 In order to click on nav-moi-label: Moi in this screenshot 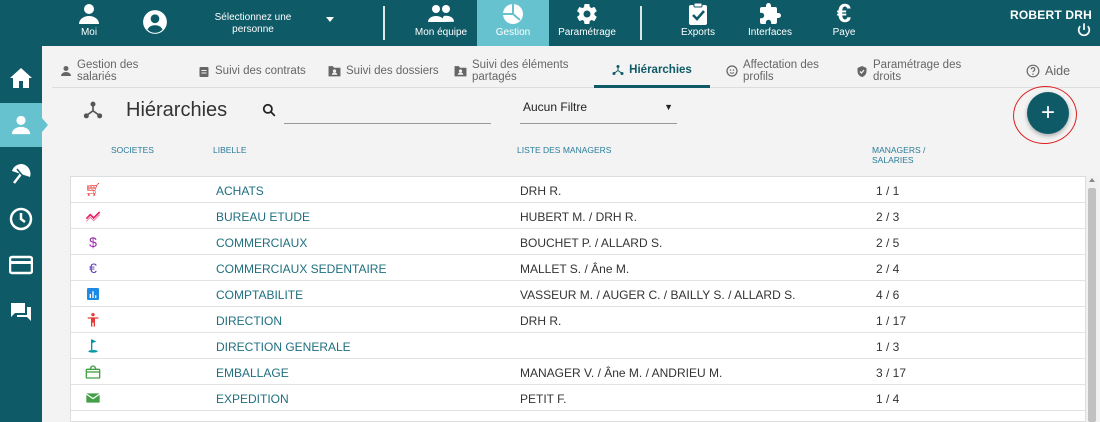, I will do `click(89, 32)`.